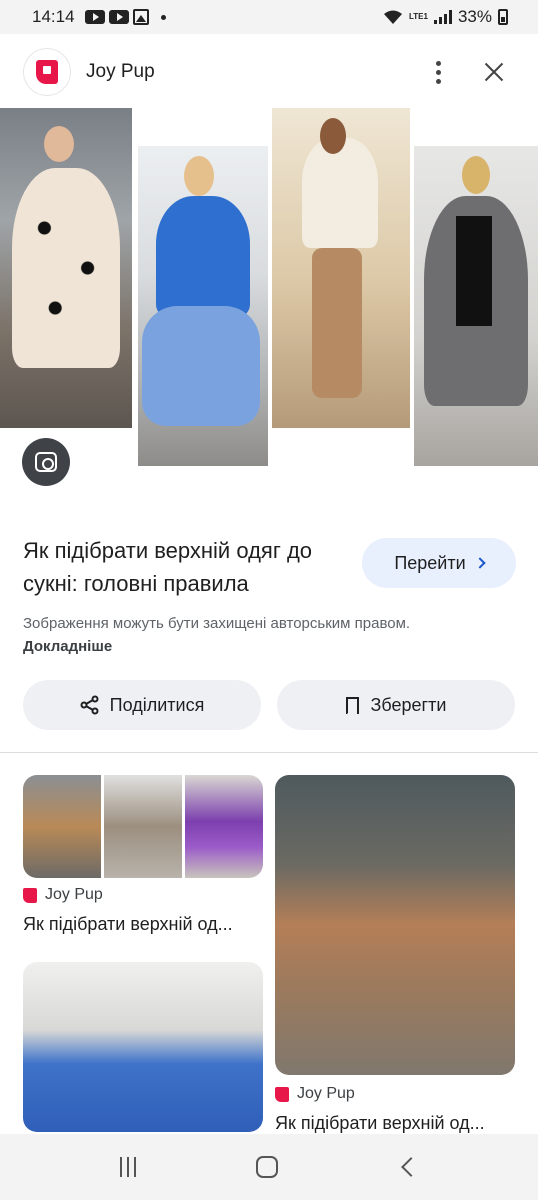  Describe the element at coordinates (442, 17) in the screenshot. I see `signal-icon` at that location.